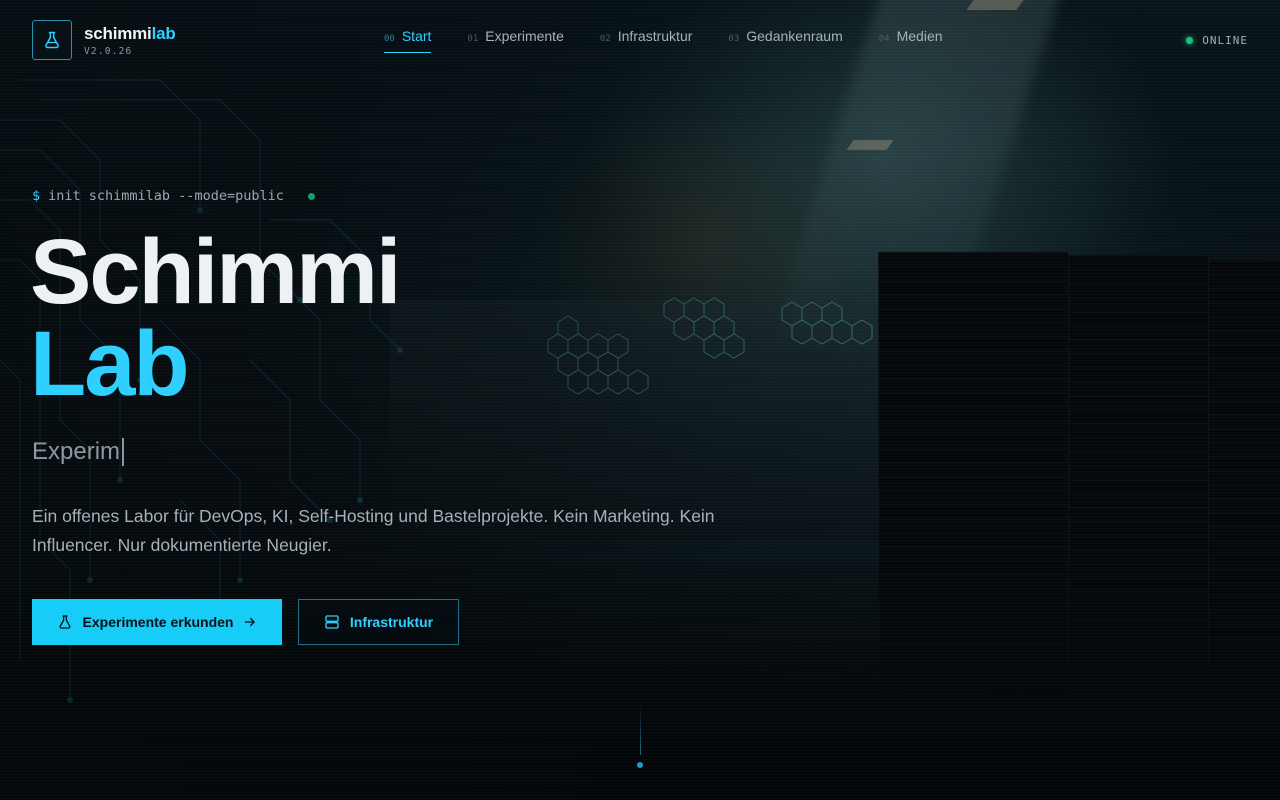  Describe the element at coordinates (473, 39) in the screenshot. I see `nav-item-number: 01` at that location.